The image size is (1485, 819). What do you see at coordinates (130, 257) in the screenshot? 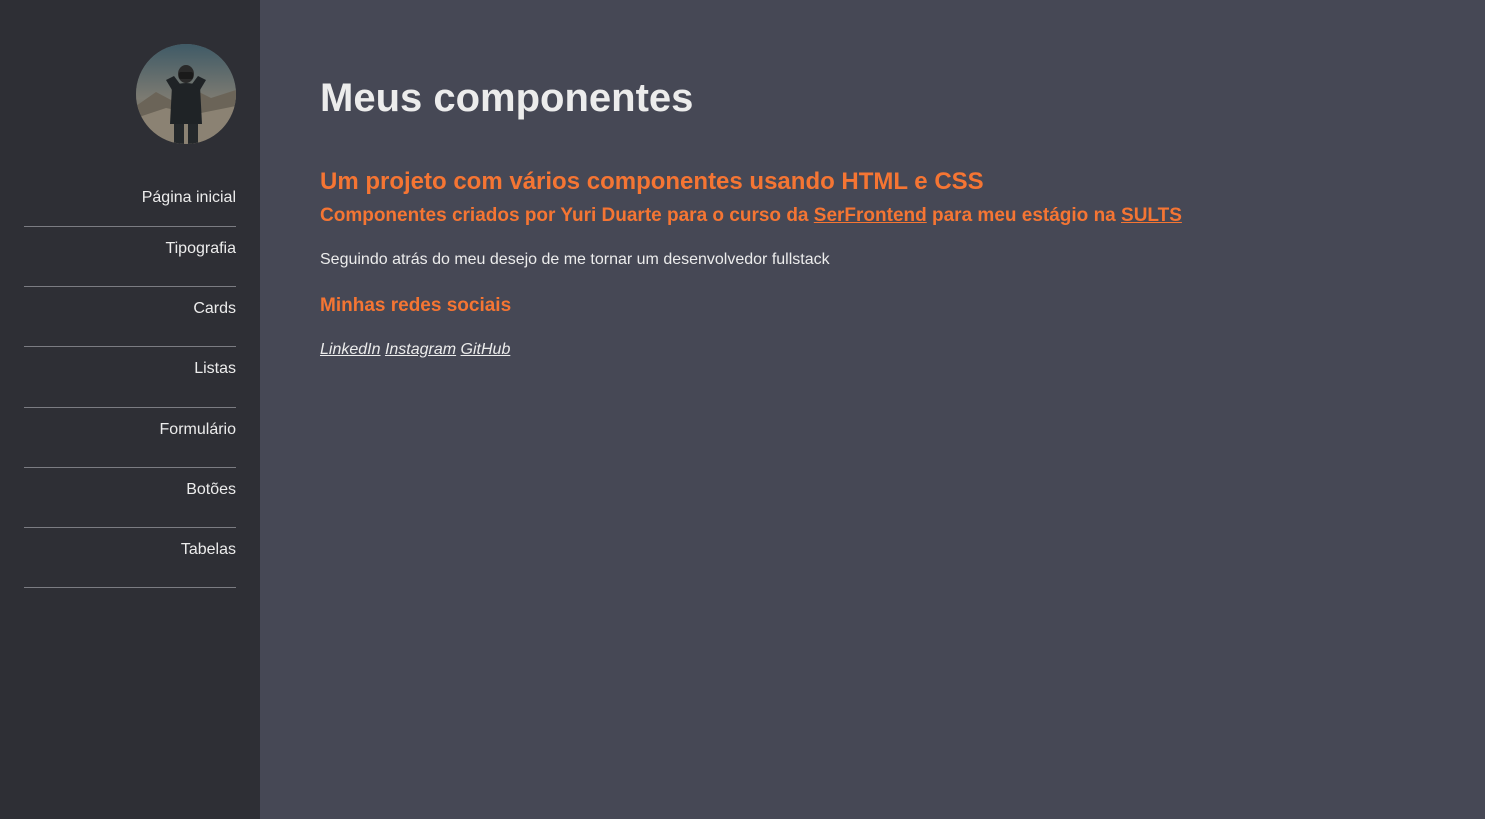
I see `sidebar-item-tipografia: Tipografia` at bounding box center [130, 257].